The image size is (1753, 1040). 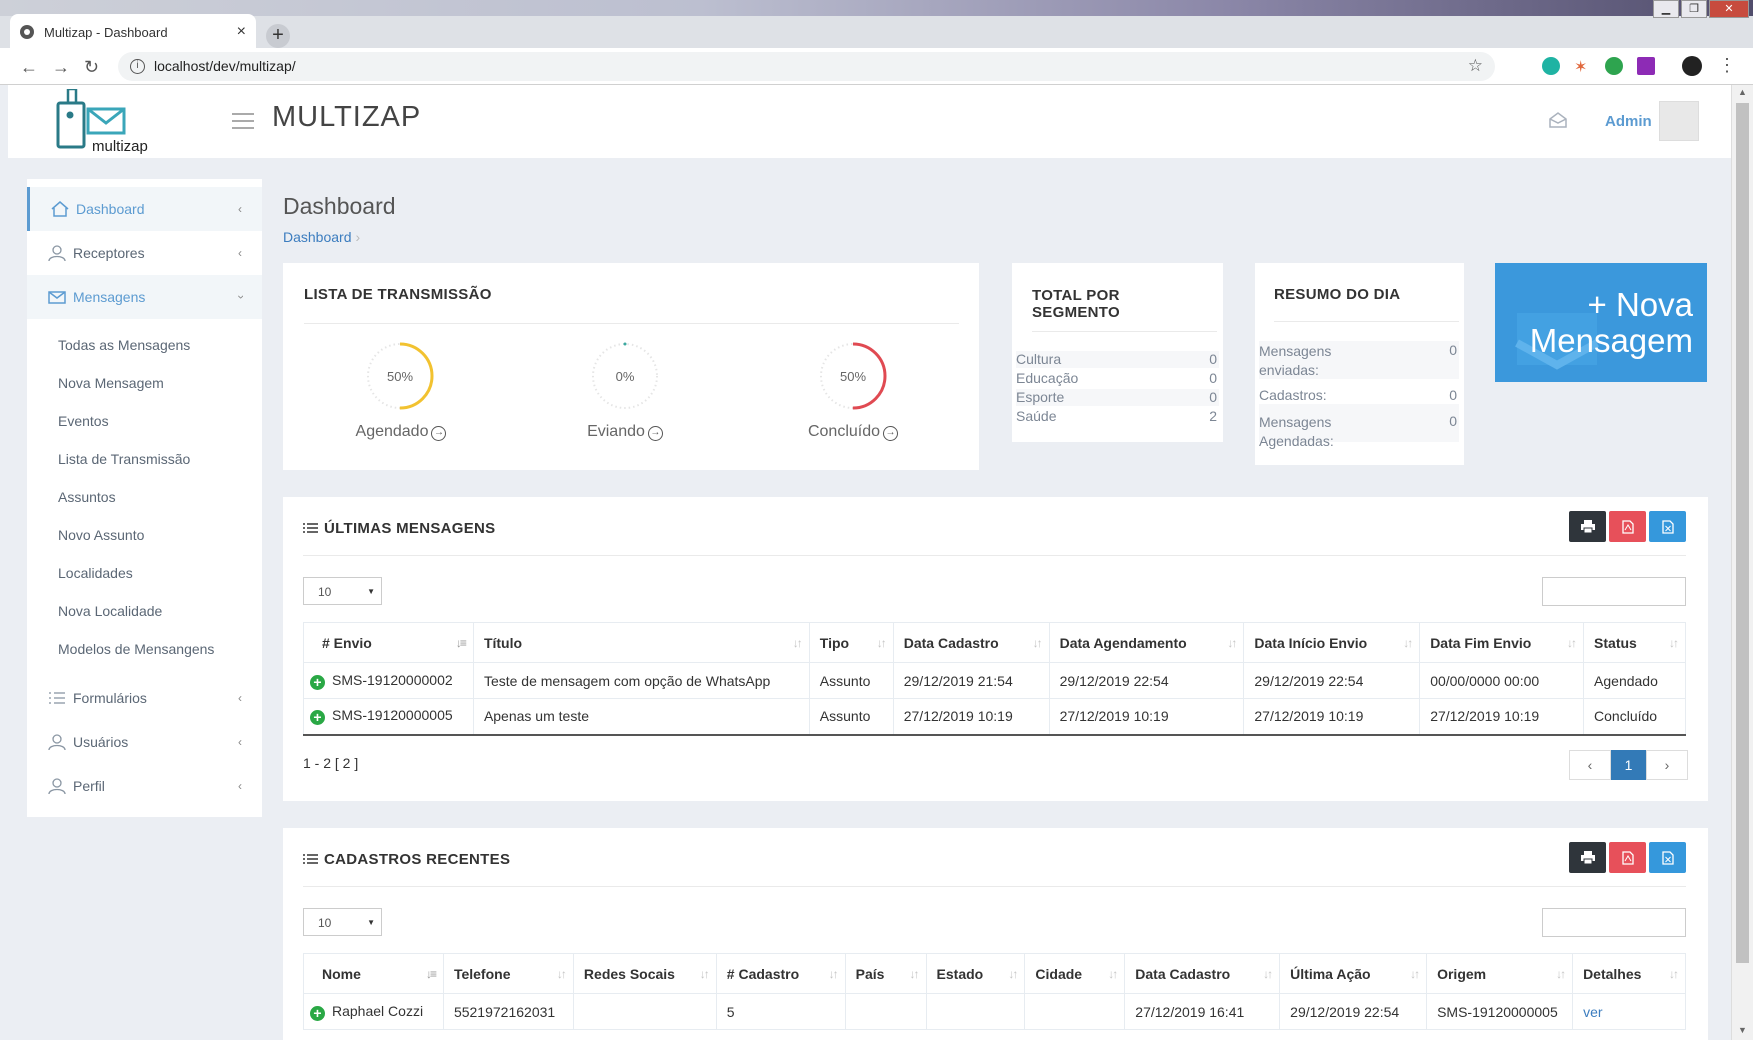 I want to click on submenu-novo-assunto: Novo Assunto, so click(x=101, y=535).